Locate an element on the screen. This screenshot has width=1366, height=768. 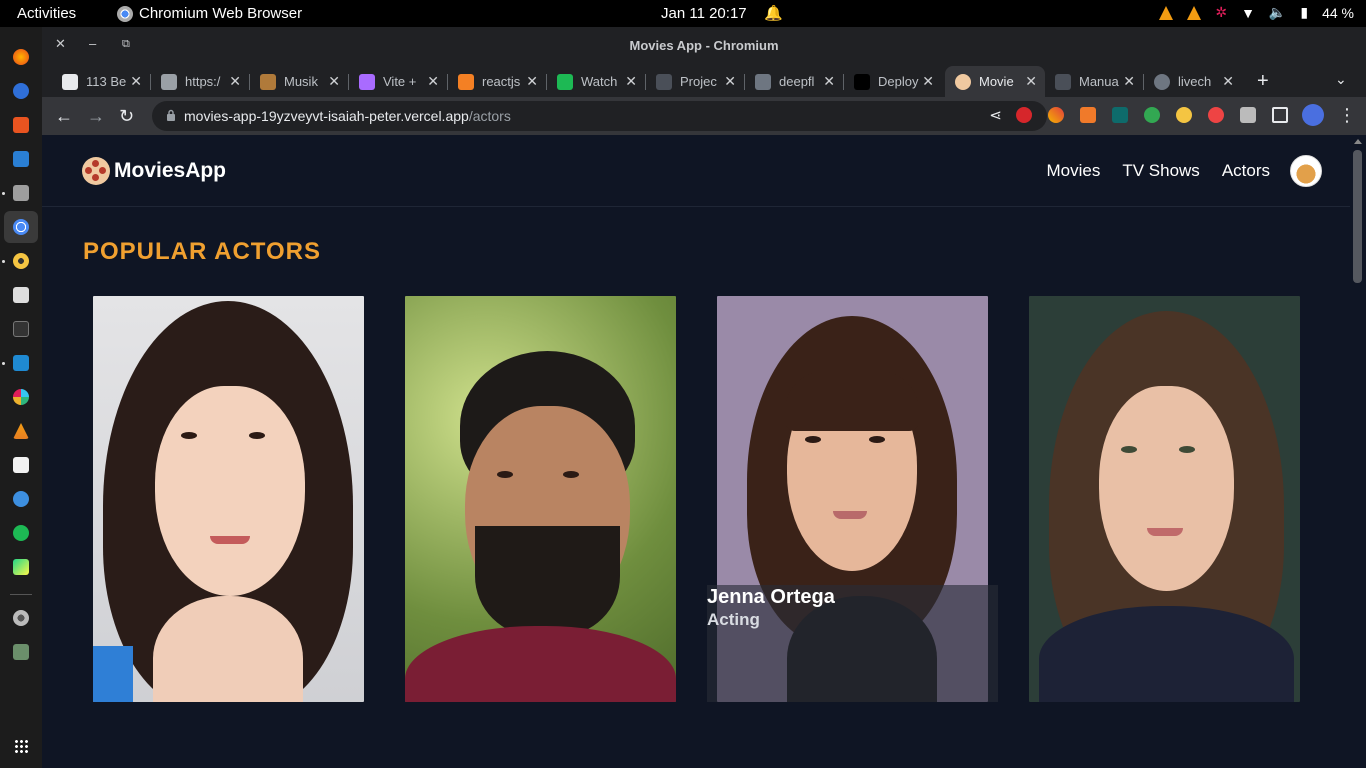
settings-panel-icon is located at coordinates (21, 295).